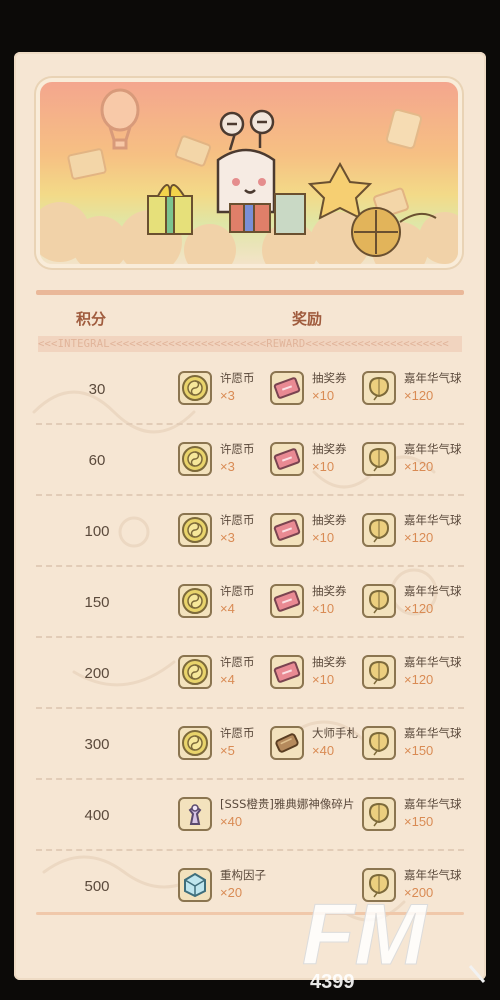 This screenshot has width=500, height=1000. What do you see at coordinates (243, 875) in the screenshot?
I see `reward-name: 重构因子` at bounding box center [243, 875].